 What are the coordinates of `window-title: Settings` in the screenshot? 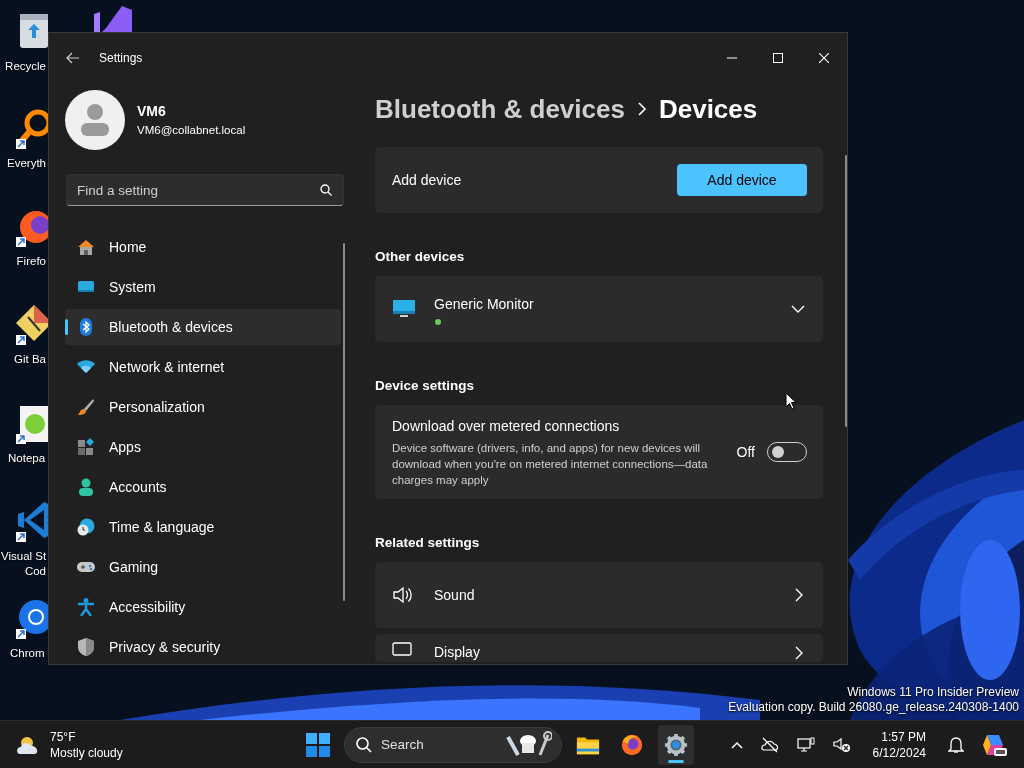 It's located at (121, 58).